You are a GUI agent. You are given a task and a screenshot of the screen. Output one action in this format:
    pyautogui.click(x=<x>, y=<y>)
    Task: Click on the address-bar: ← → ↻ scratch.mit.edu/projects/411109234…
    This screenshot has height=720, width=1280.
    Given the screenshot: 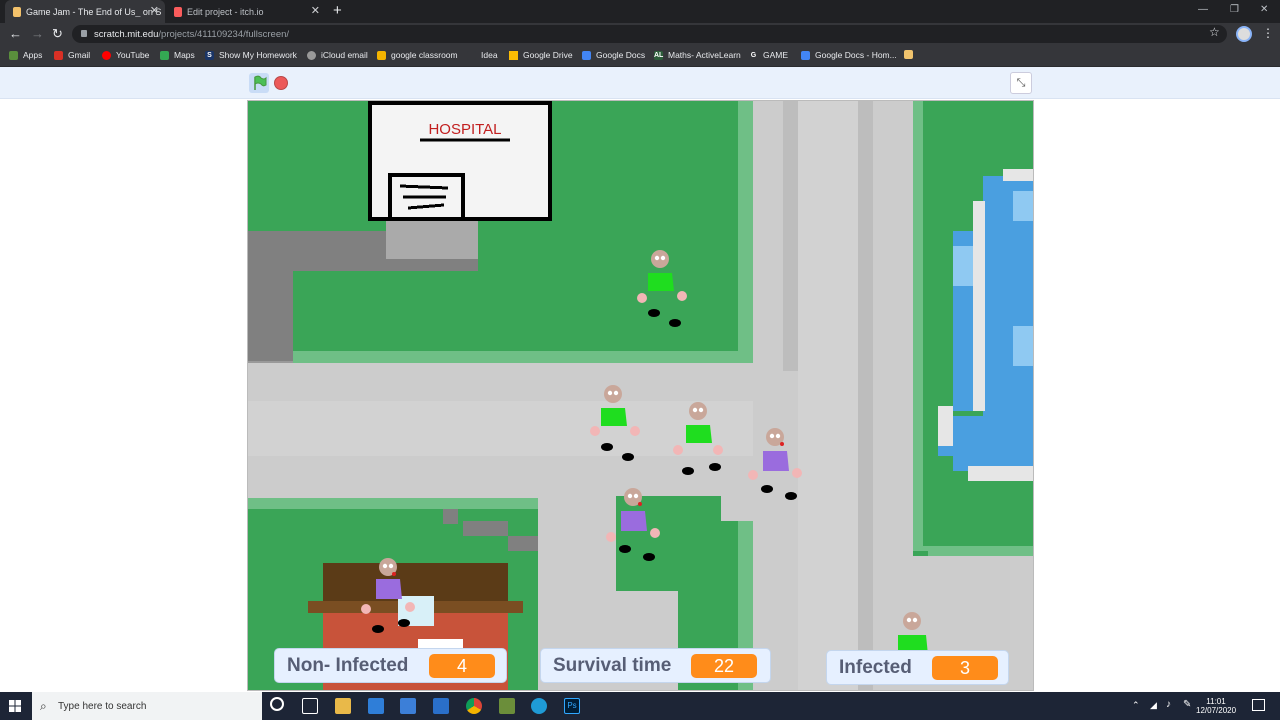 What is the action you would take?
    pyautogui.click(x=640, y=34)
    